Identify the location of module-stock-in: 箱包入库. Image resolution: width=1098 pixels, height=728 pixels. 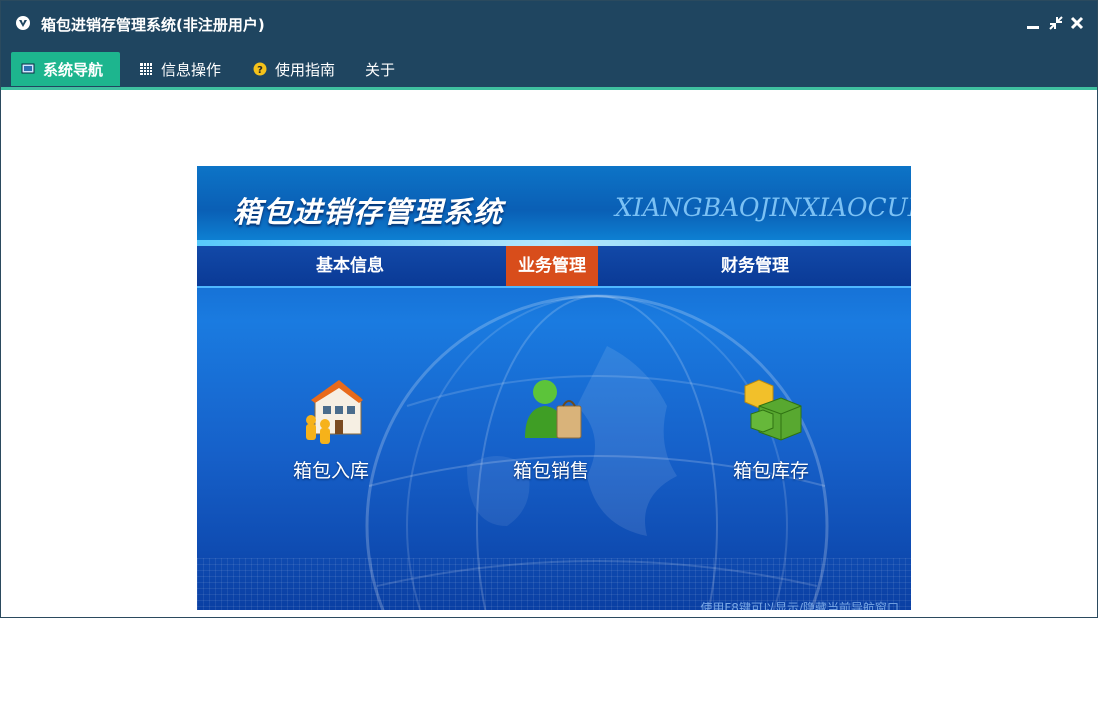
(331, 431).